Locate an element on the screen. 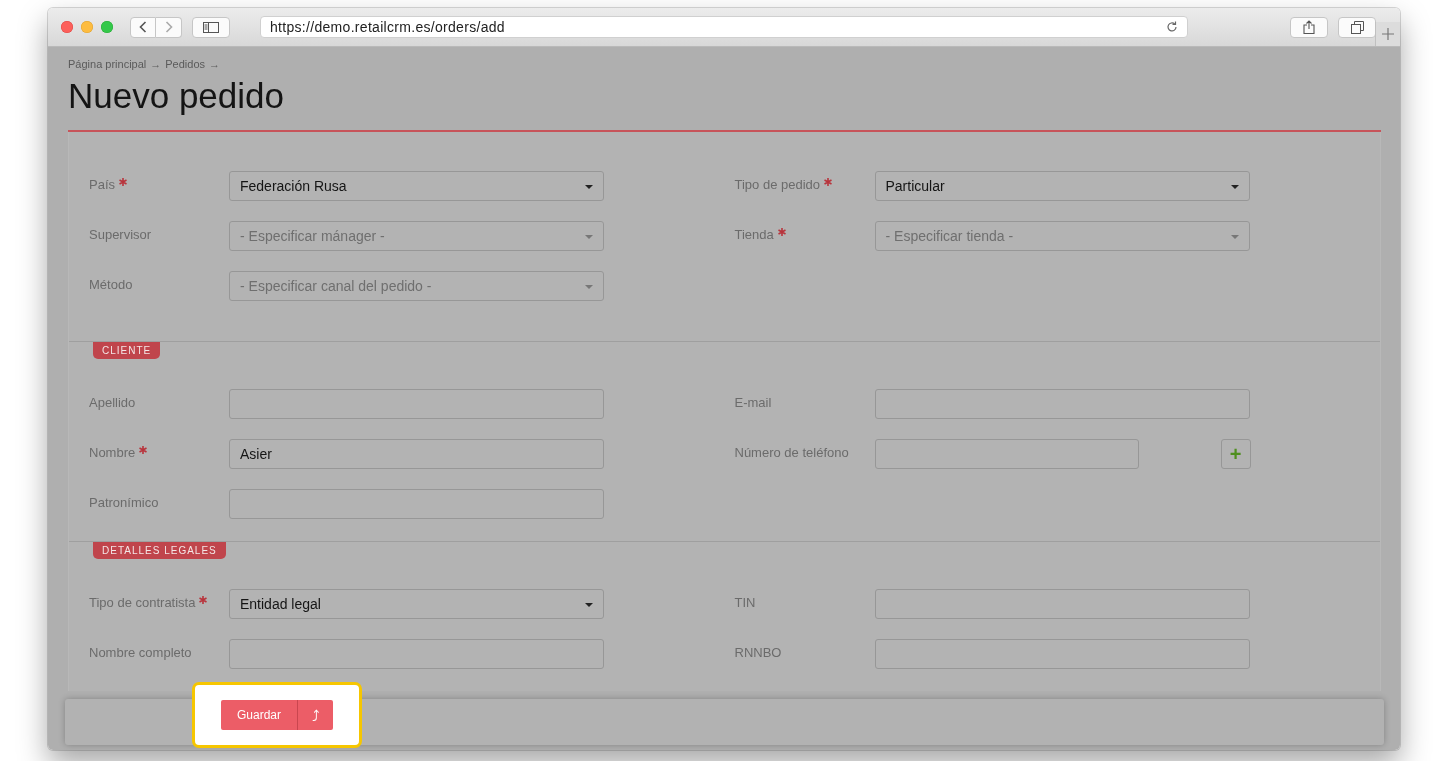 The image size is (1449, 761). field-label: Apellido is located at coordinates (112, 402).